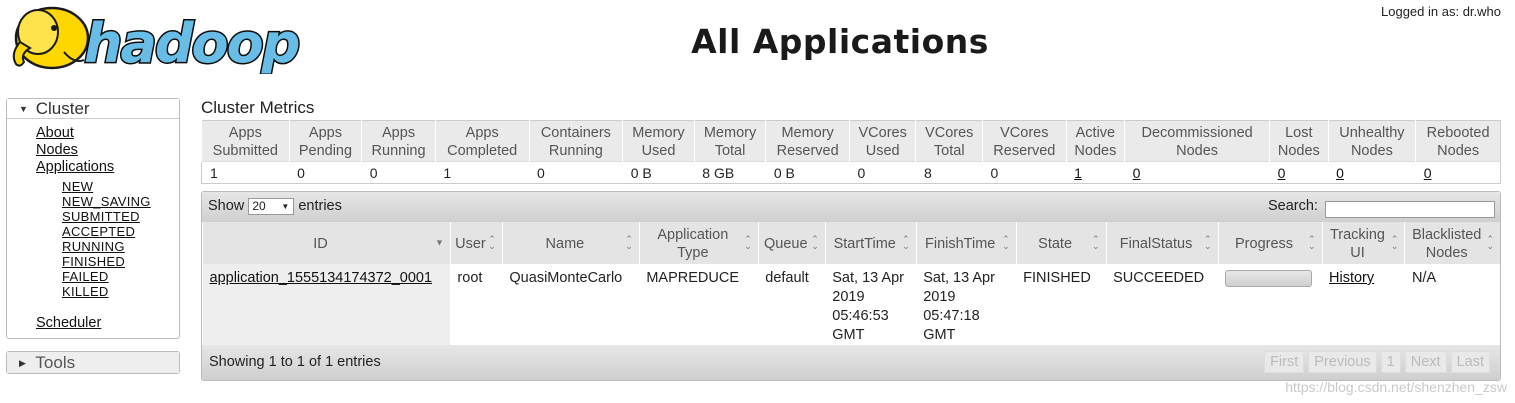 This screenshot has height=403, width=1515. I want to click on page-title: All Applications, so click(840, 41).